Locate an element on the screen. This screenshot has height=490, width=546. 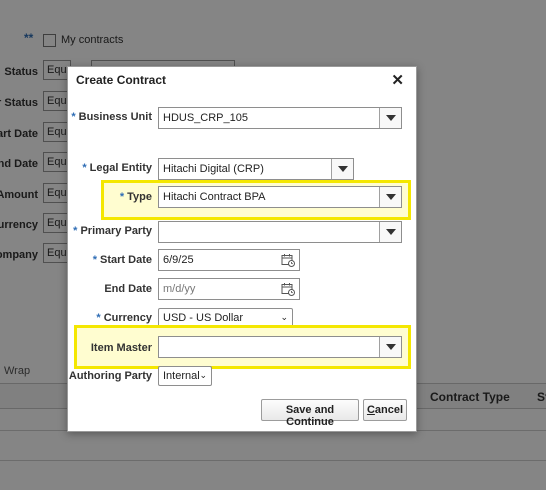
end-date-input: m/d/yy is located at coordinates (229, 289).